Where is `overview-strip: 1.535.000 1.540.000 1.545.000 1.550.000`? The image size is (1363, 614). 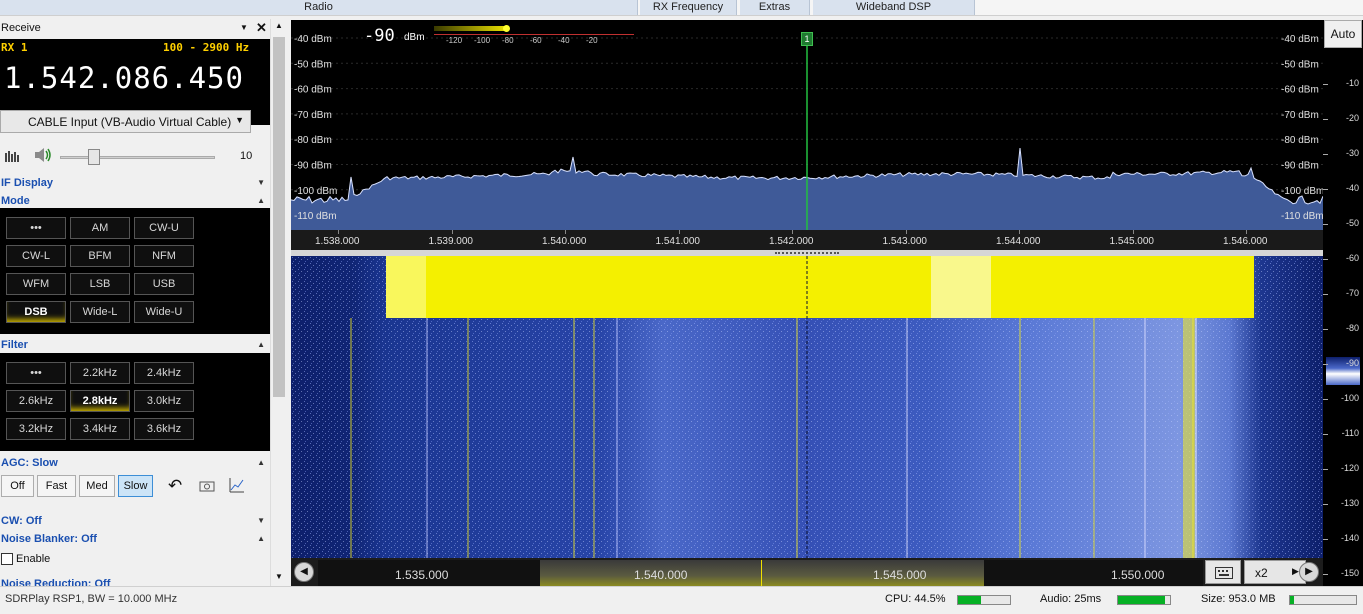
overview-strip: 1.535.000 1.540.000 1.545.000 1.550.000 is located at coordinates (760, 573).